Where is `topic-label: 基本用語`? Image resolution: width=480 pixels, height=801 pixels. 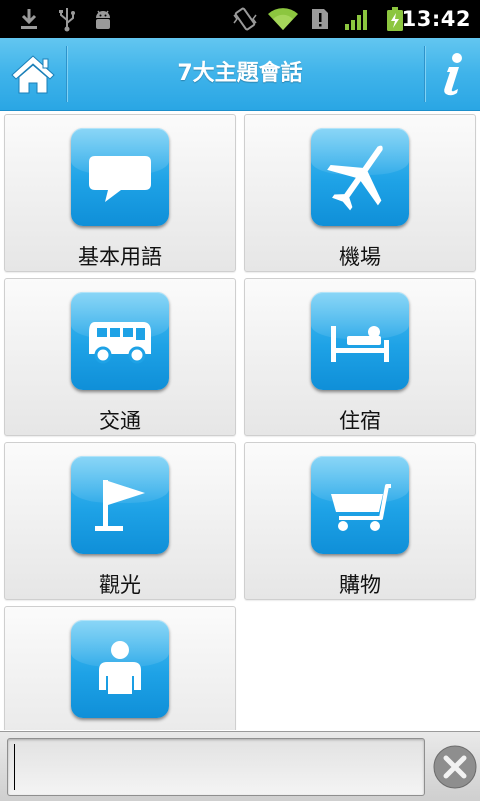
topic-label: 基本用語 is located at coordinates (120, 257).